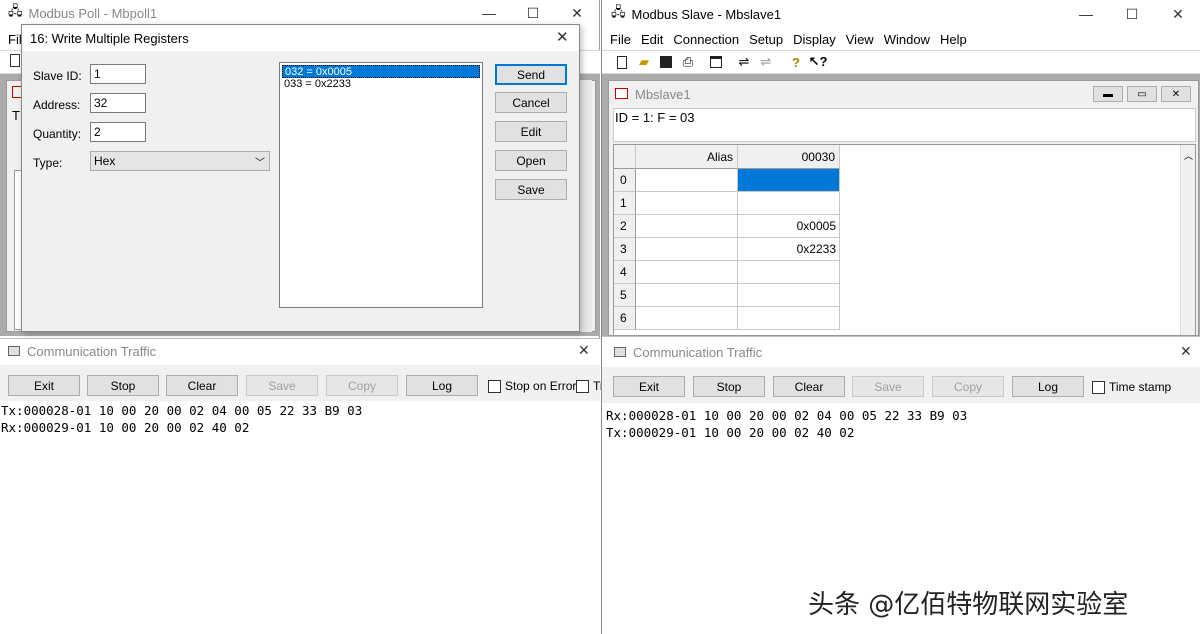 The image size is (1200, 634). What do you see at coordinates (1176, 94) in the screenshot?
I see `child-close-button: ✕` at bounding box center [1176, 94].